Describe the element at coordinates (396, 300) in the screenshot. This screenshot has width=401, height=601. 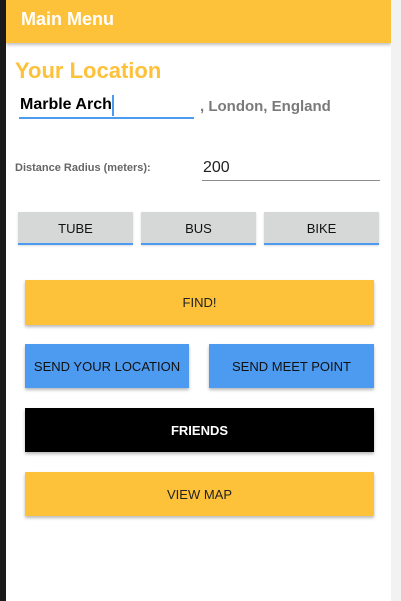
I see `screen-edge` at that location.